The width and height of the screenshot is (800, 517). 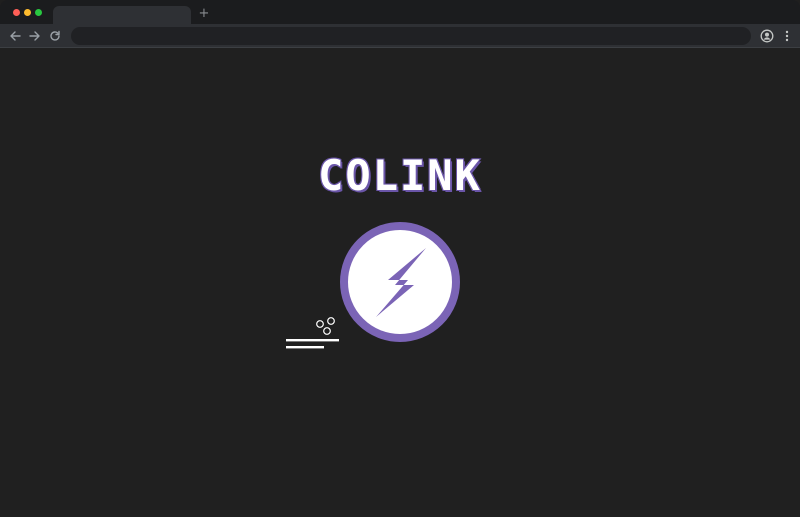 What do you see at coordinates (122, 15) in the screenshot?
I see `browser-tab` at bounding box center [122, 15].